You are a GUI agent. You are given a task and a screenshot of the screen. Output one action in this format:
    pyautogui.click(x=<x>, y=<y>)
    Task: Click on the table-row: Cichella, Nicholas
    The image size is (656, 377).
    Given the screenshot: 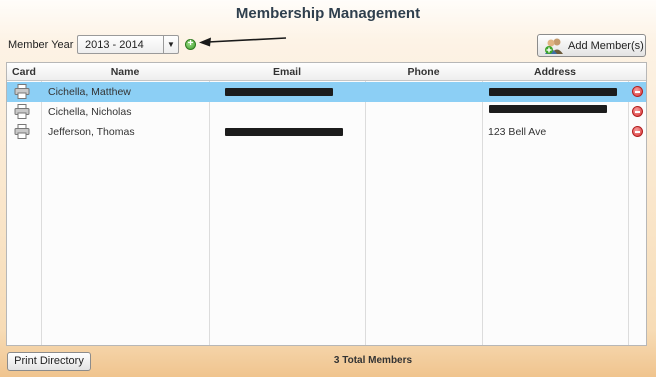 What is the action you would take?
    pyautogui.click(x=326, y=112)
    